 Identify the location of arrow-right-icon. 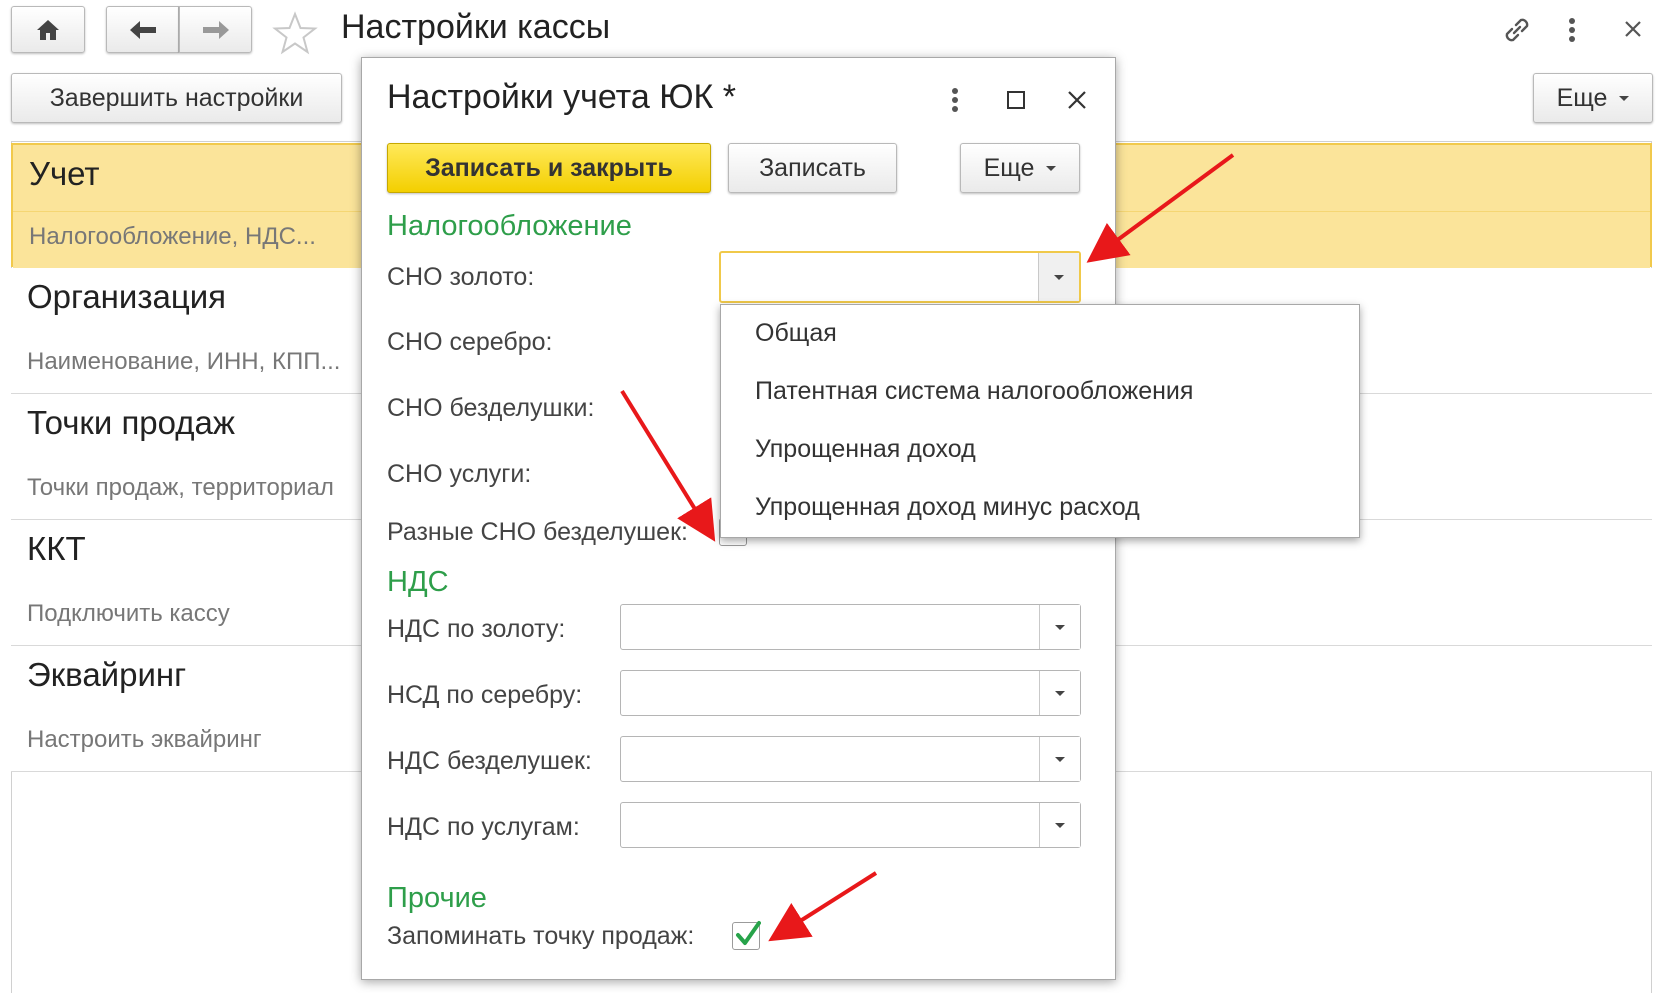
(216, 30).